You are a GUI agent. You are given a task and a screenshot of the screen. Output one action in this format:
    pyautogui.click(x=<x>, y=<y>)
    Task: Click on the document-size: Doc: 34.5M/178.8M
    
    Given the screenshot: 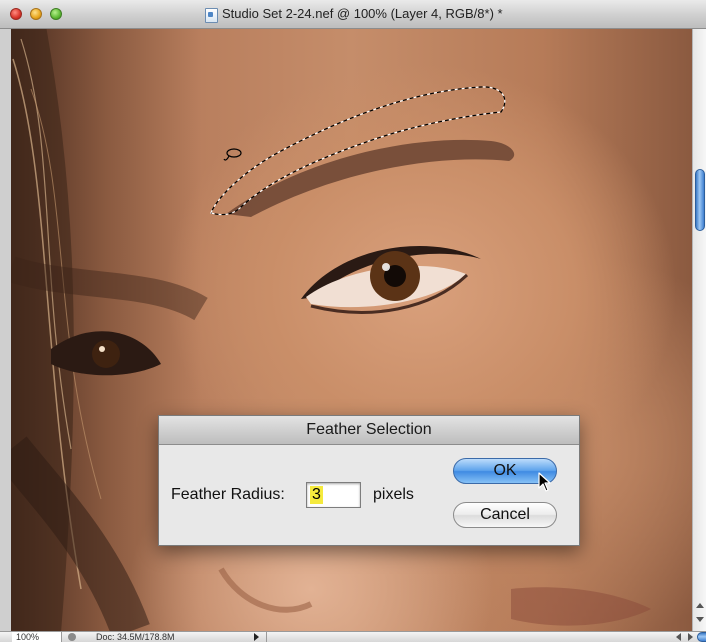 What is the action you would take?
    pyautogui.click(x=135, y=637)
    